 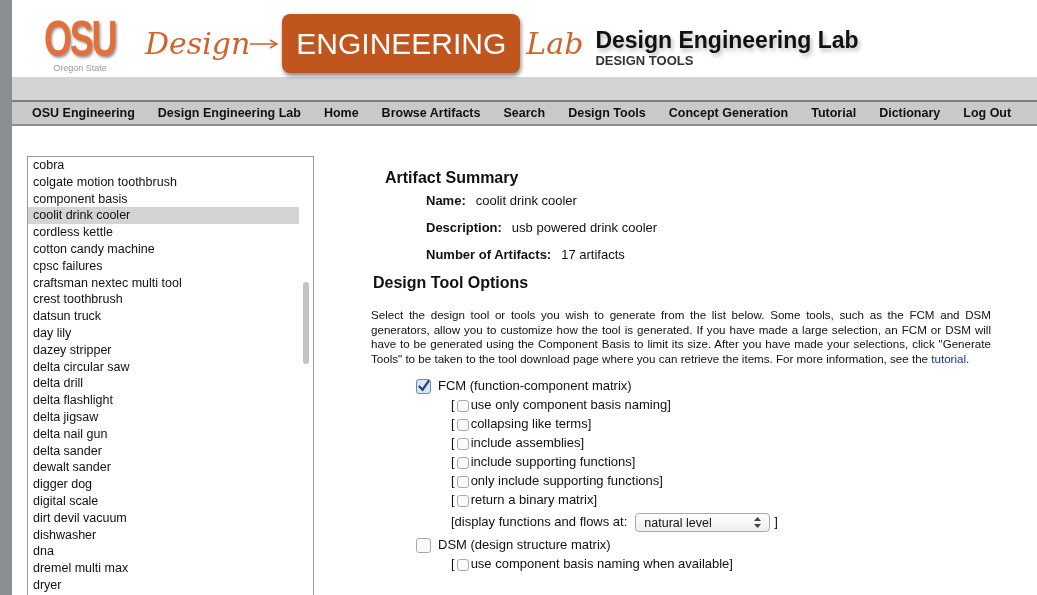 I want to click on list-item: delta circular saw, so click(x=163, y=367).